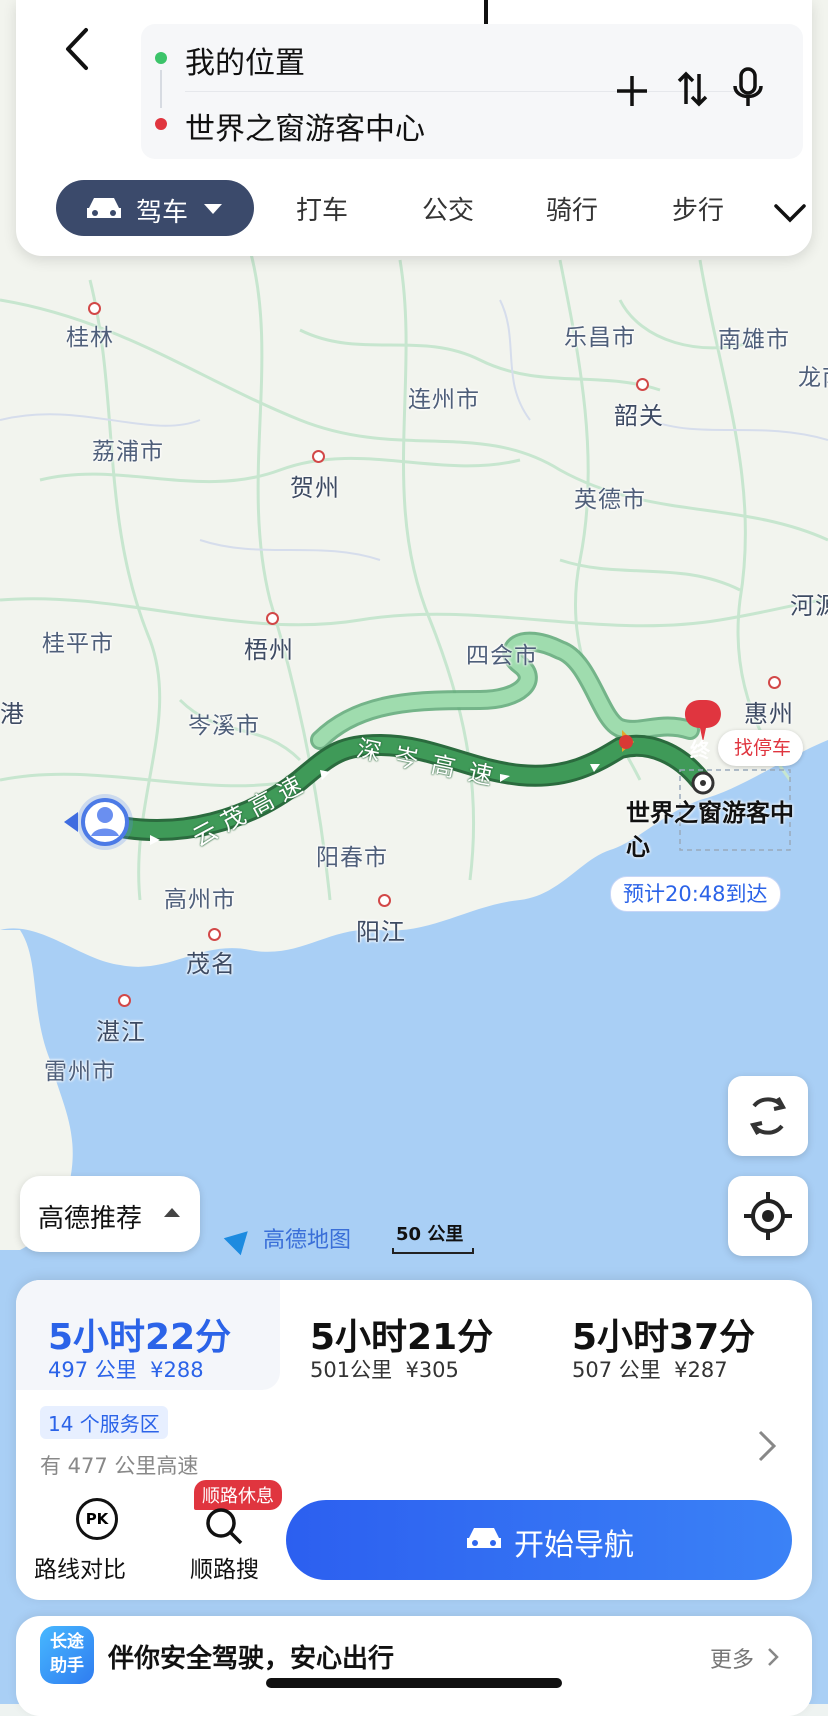 This screenshot has width=828, height=1716. What do you see at coordinates (692, 89) in the screenshot?
I see `swap-icon` at bounding box center [692, 89].